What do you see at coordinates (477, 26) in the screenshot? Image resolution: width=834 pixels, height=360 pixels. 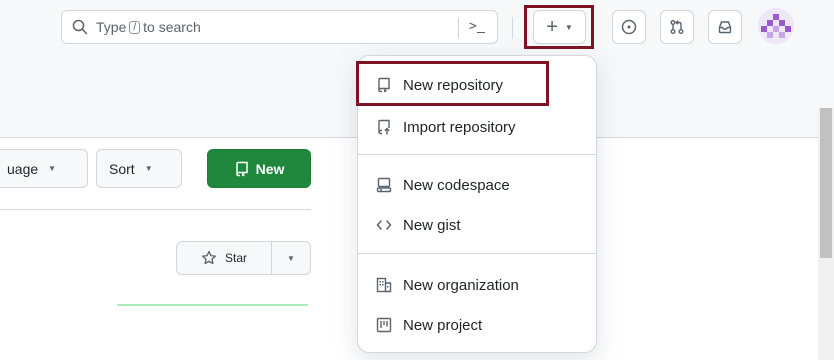 I see `command-palette-icon: >` at bounding box center [477, 26].